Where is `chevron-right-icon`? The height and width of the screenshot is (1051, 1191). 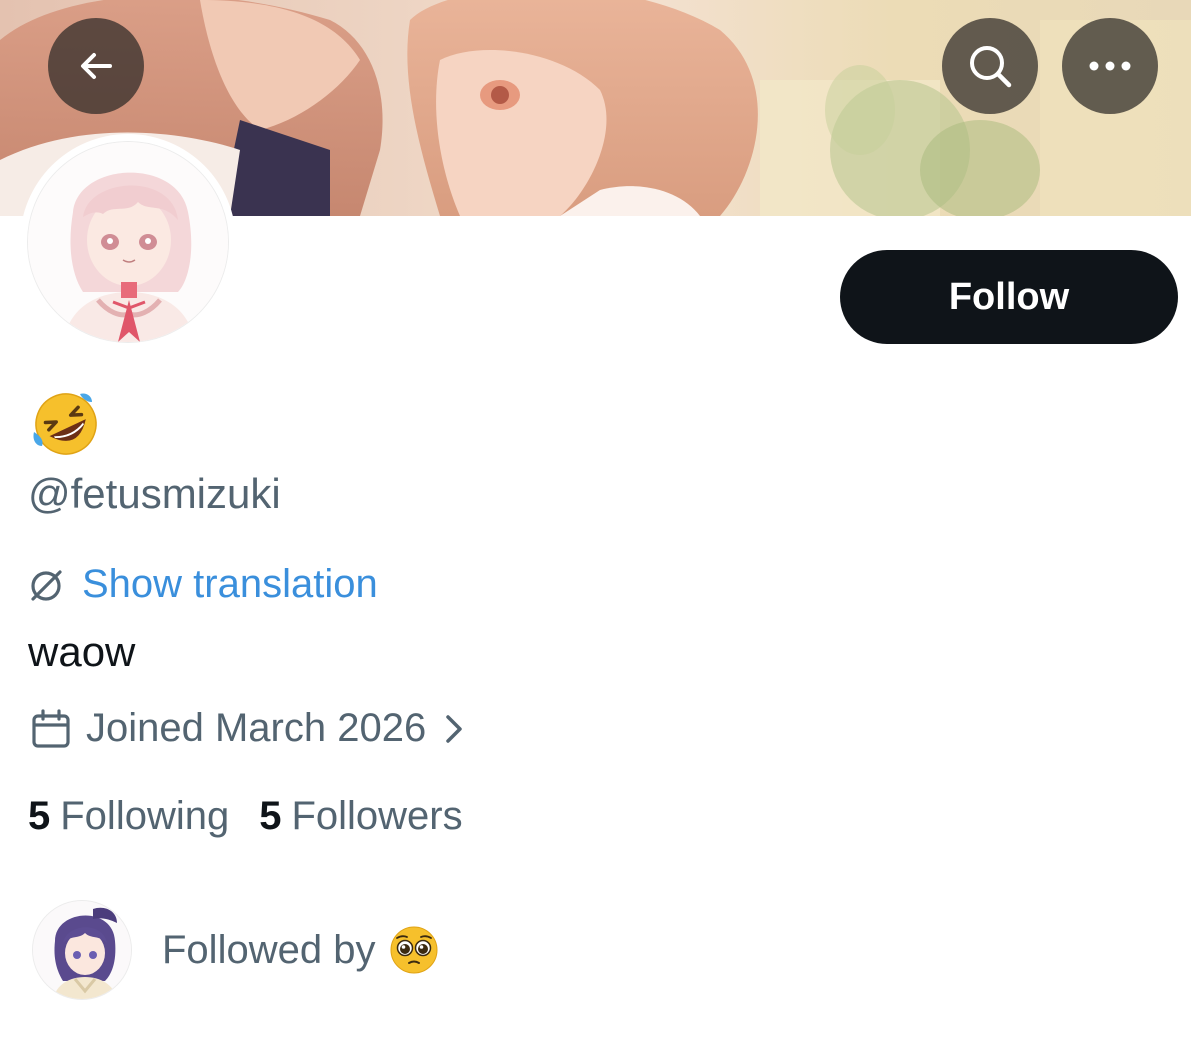
chevron-right-icon is located at coordinates (454, 728).